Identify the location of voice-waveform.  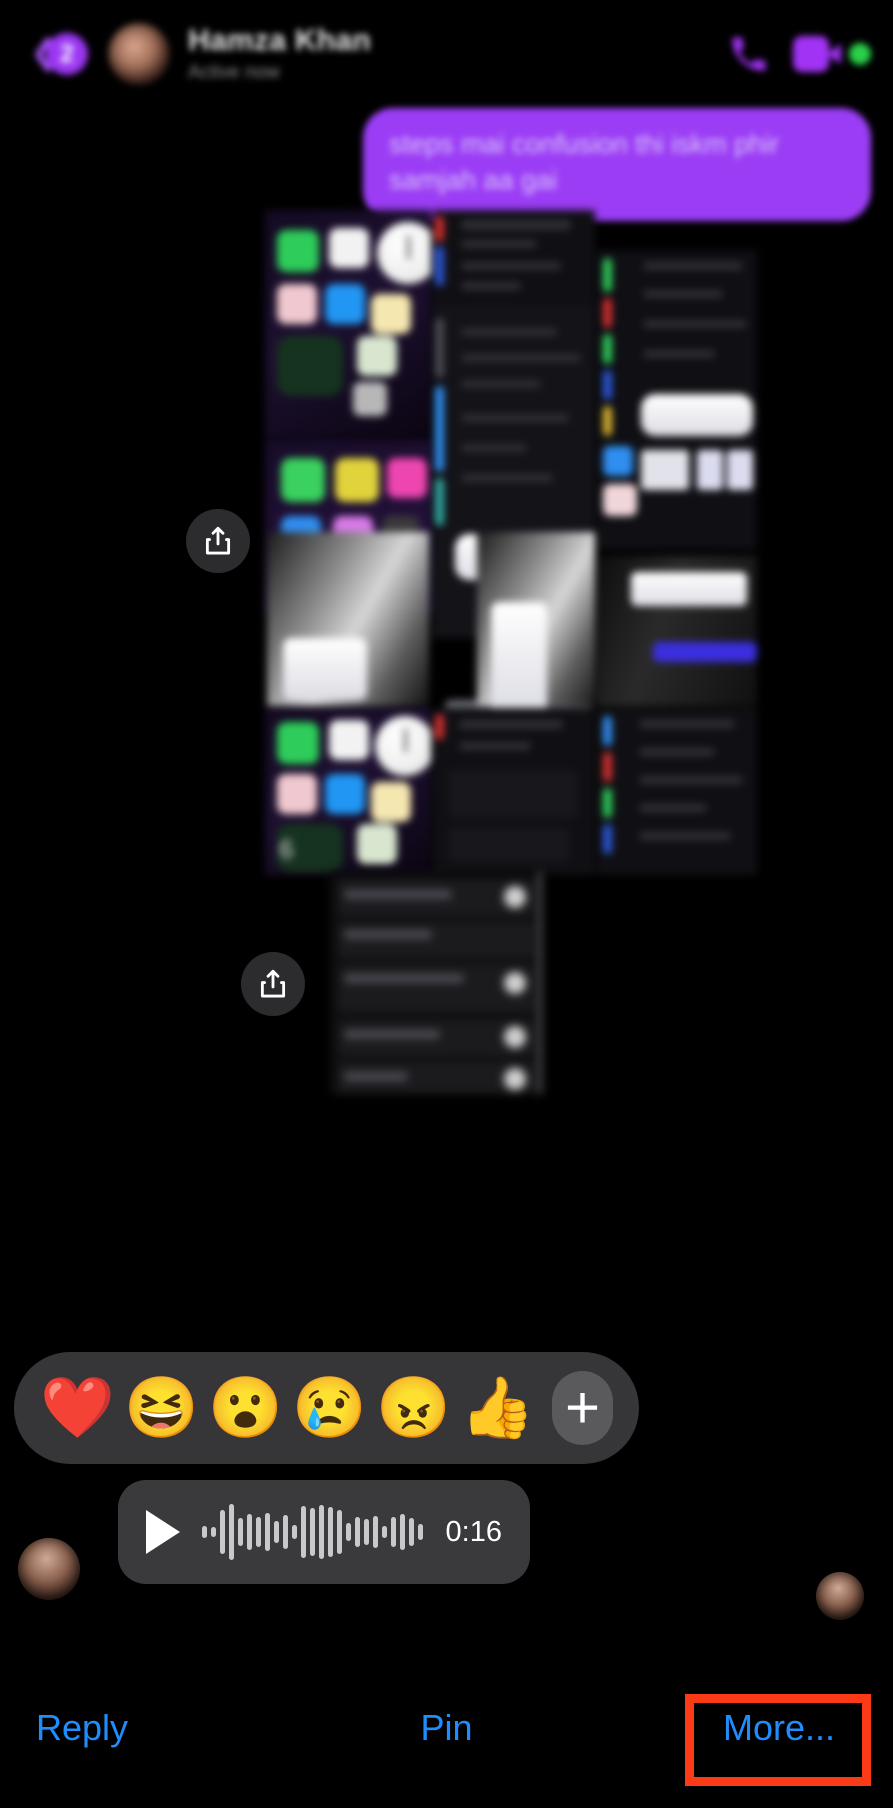
(315, 1532).